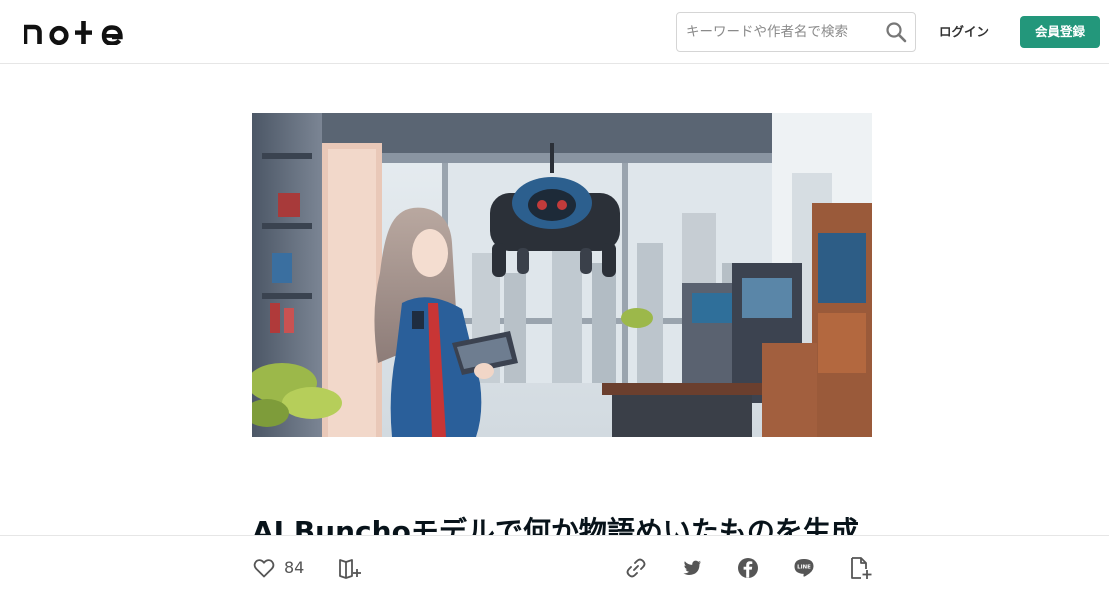 Image resolution: width=1109 pixels, height=600 pixels. I want to click on note-logo-icon, so click(72, 33).